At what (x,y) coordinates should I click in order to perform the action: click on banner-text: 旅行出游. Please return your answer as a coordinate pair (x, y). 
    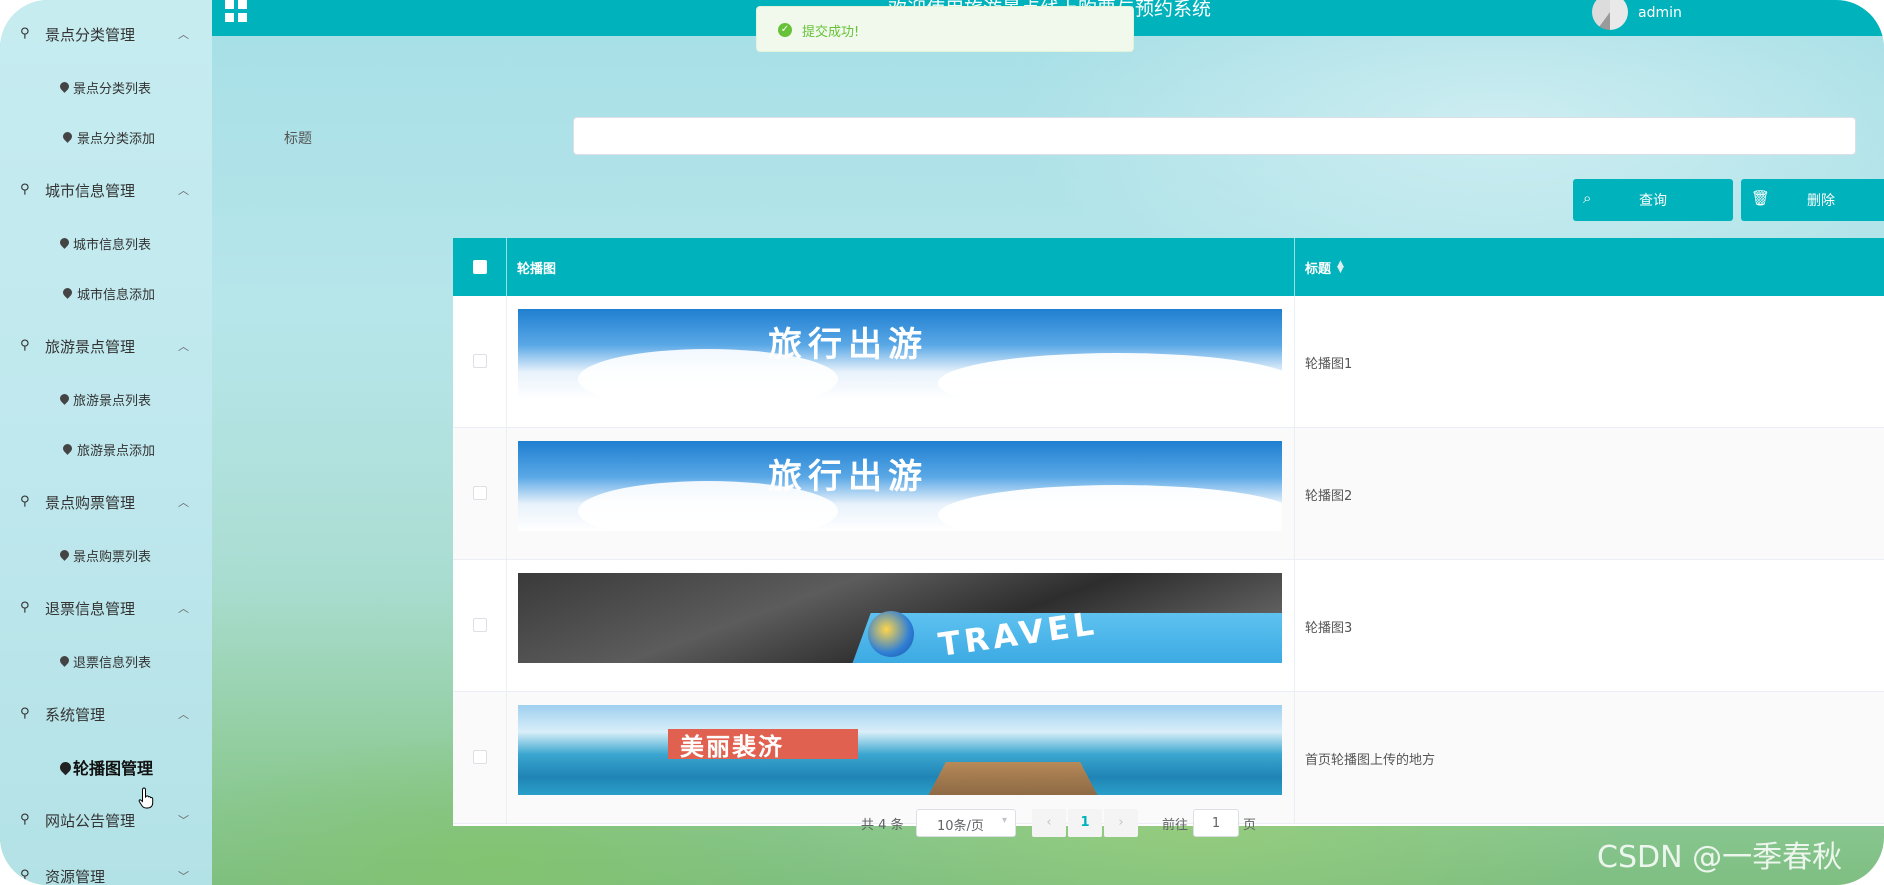
    Looking at the image, I should click on (848, 345).